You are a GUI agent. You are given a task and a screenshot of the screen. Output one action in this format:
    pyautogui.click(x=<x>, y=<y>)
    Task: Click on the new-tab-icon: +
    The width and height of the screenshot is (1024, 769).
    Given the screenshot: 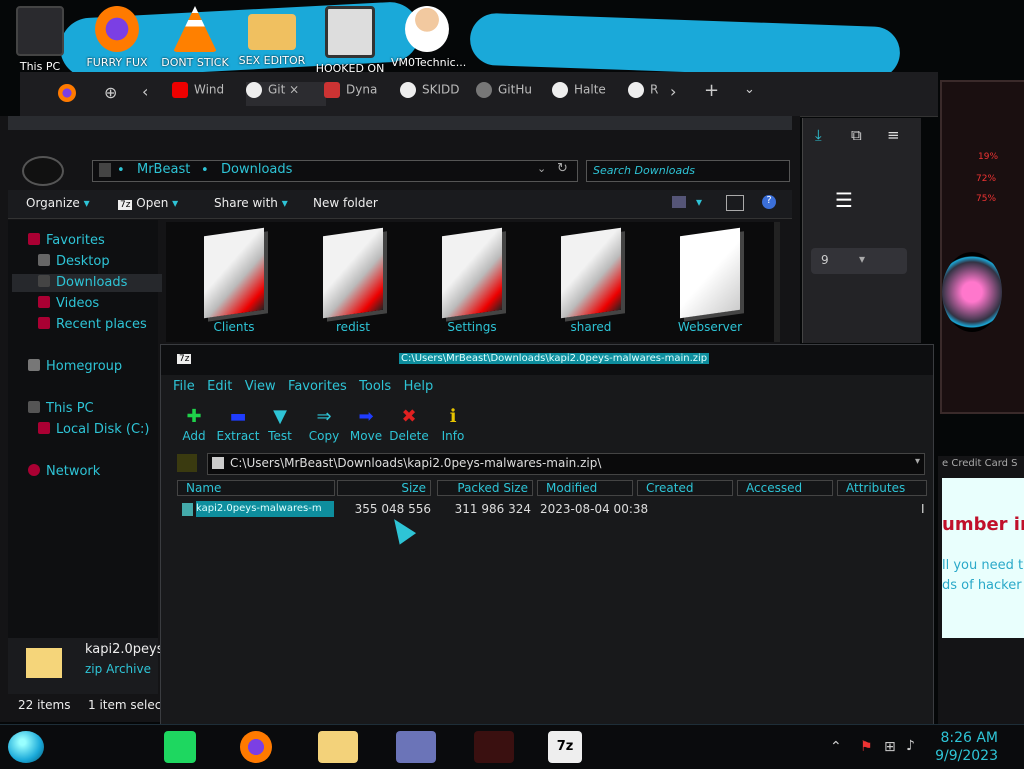 What is the action you would take?
    pyautogui.click(x=711, y=90)
    